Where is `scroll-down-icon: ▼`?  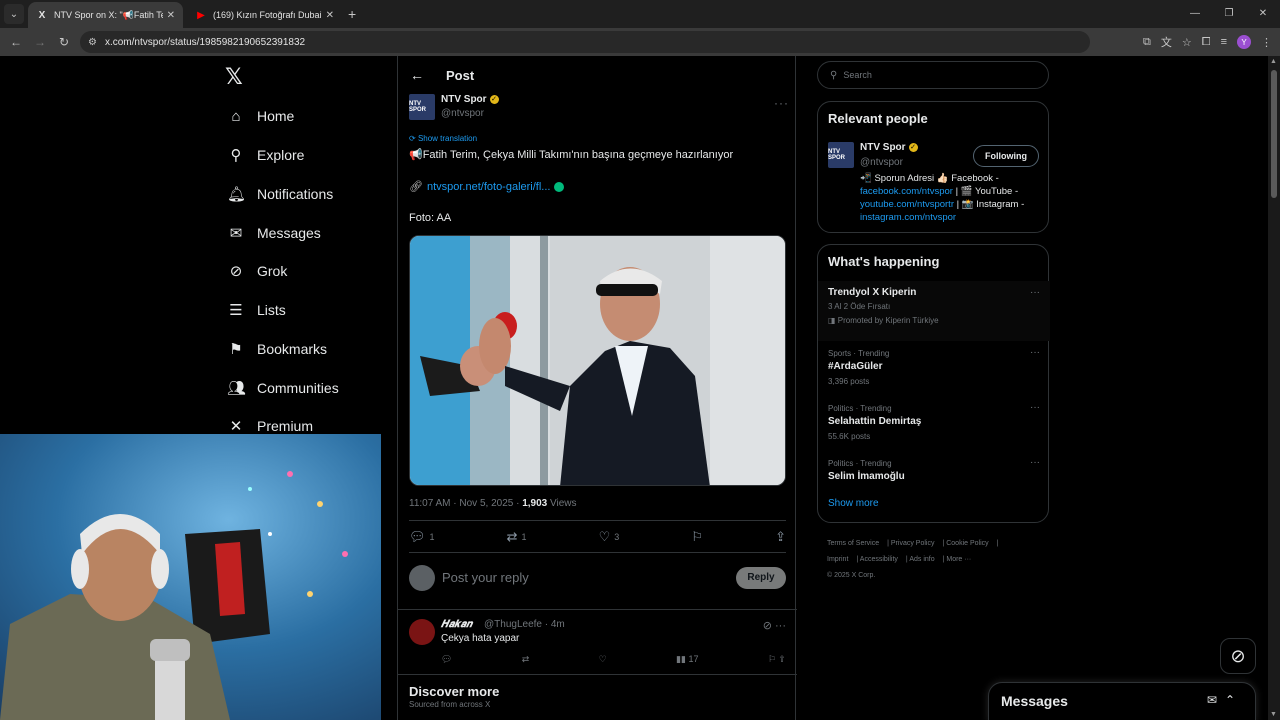 scroll-down-icon: ▼ is located at coordinates (1273, 714).